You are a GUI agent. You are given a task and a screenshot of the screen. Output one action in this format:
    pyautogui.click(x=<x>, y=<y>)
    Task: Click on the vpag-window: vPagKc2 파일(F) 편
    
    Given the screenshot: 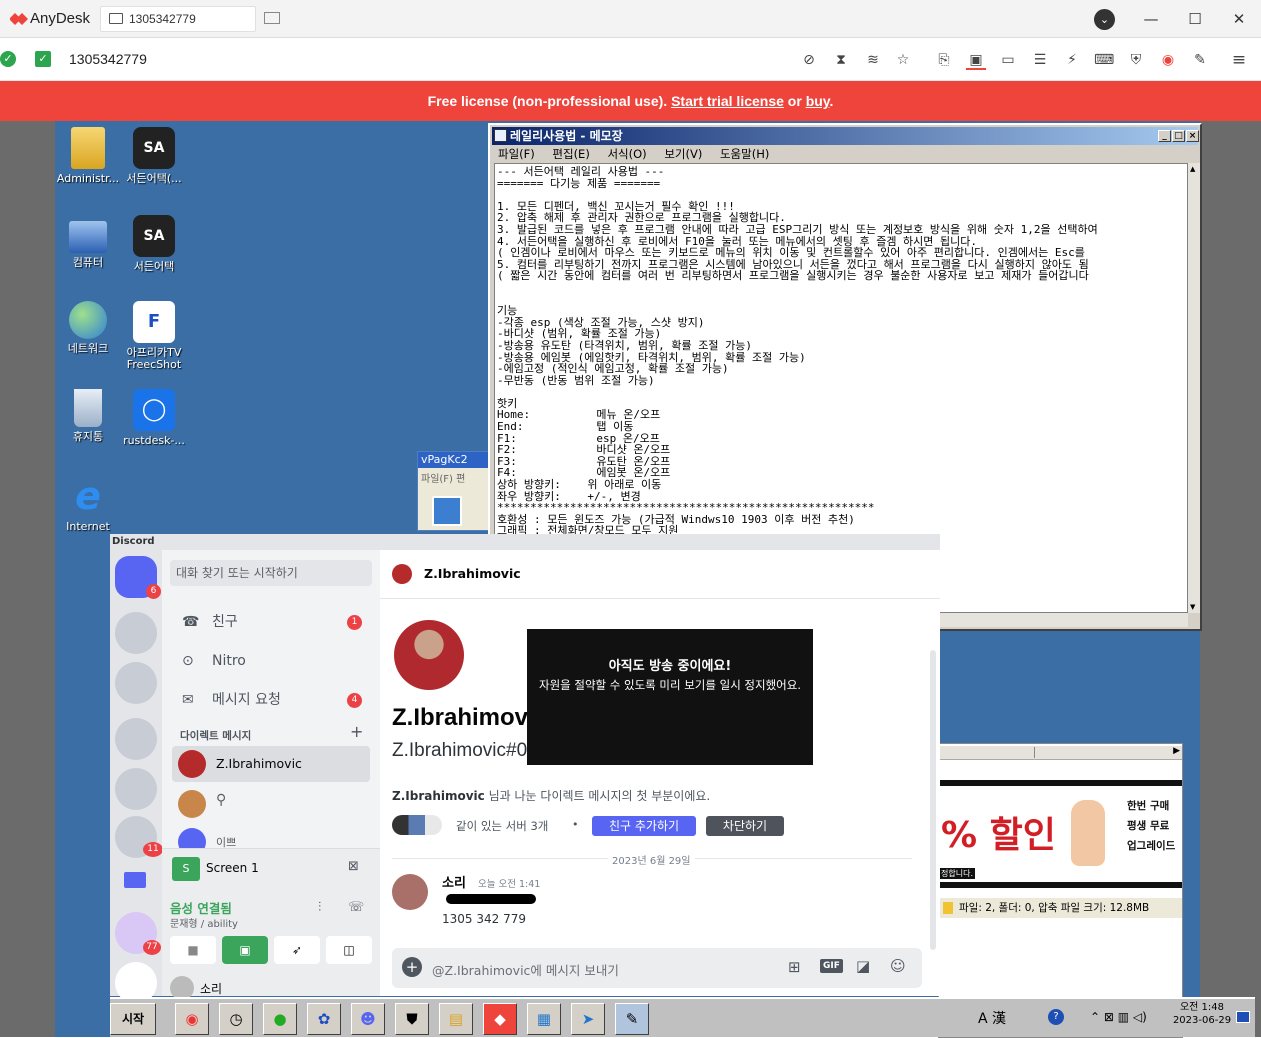 What is the action you would take?
    pyautogui.click(x=453, y=491)
    